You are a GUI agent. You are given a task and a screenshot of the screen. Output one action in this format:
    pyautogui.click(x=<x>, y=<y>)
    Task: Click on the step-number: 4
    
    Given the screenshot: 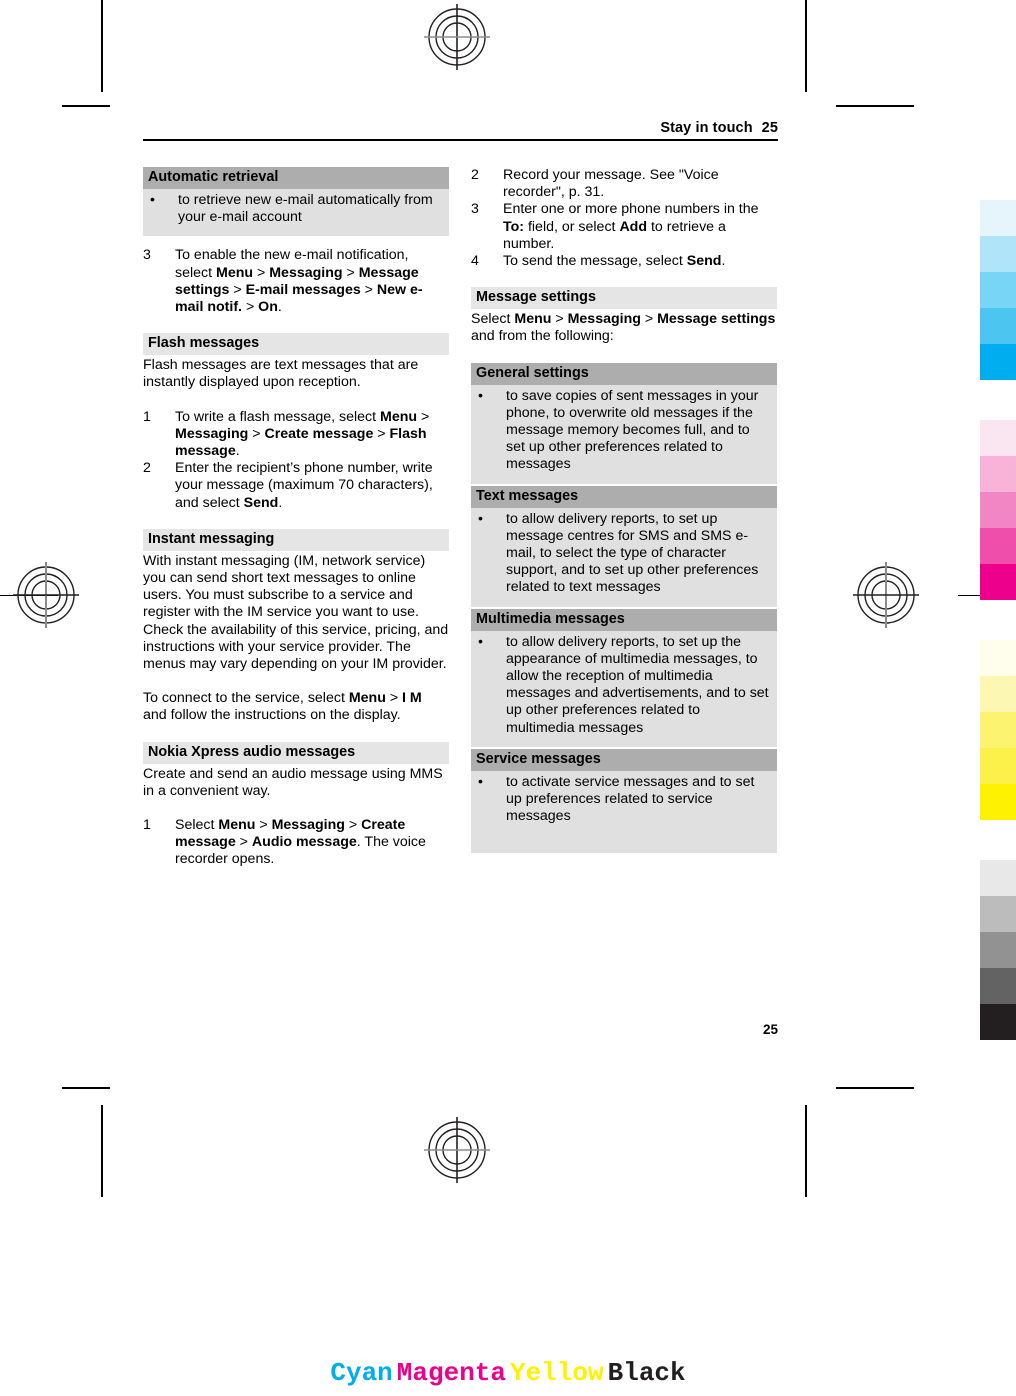 What is the action you would take?
    pyautogui.click(x=475, y=261)
    